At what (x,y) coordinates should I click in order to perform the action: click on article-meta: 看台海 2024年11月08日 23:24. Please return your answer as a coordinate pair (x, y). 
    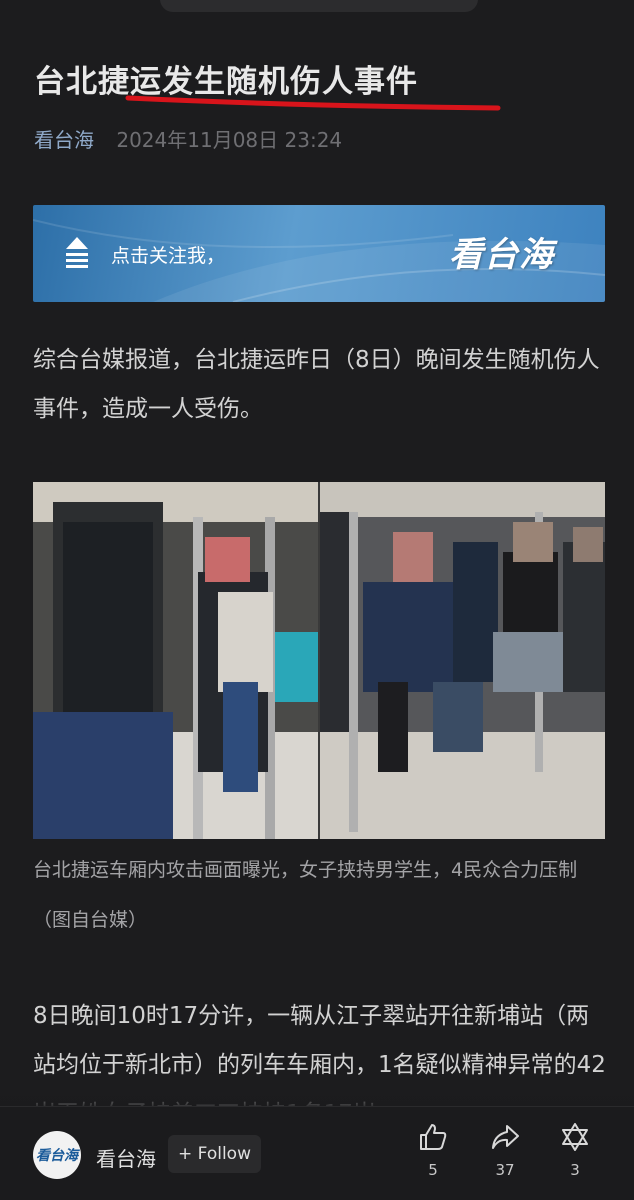
    Looking at the image, I should click on (188, 138).